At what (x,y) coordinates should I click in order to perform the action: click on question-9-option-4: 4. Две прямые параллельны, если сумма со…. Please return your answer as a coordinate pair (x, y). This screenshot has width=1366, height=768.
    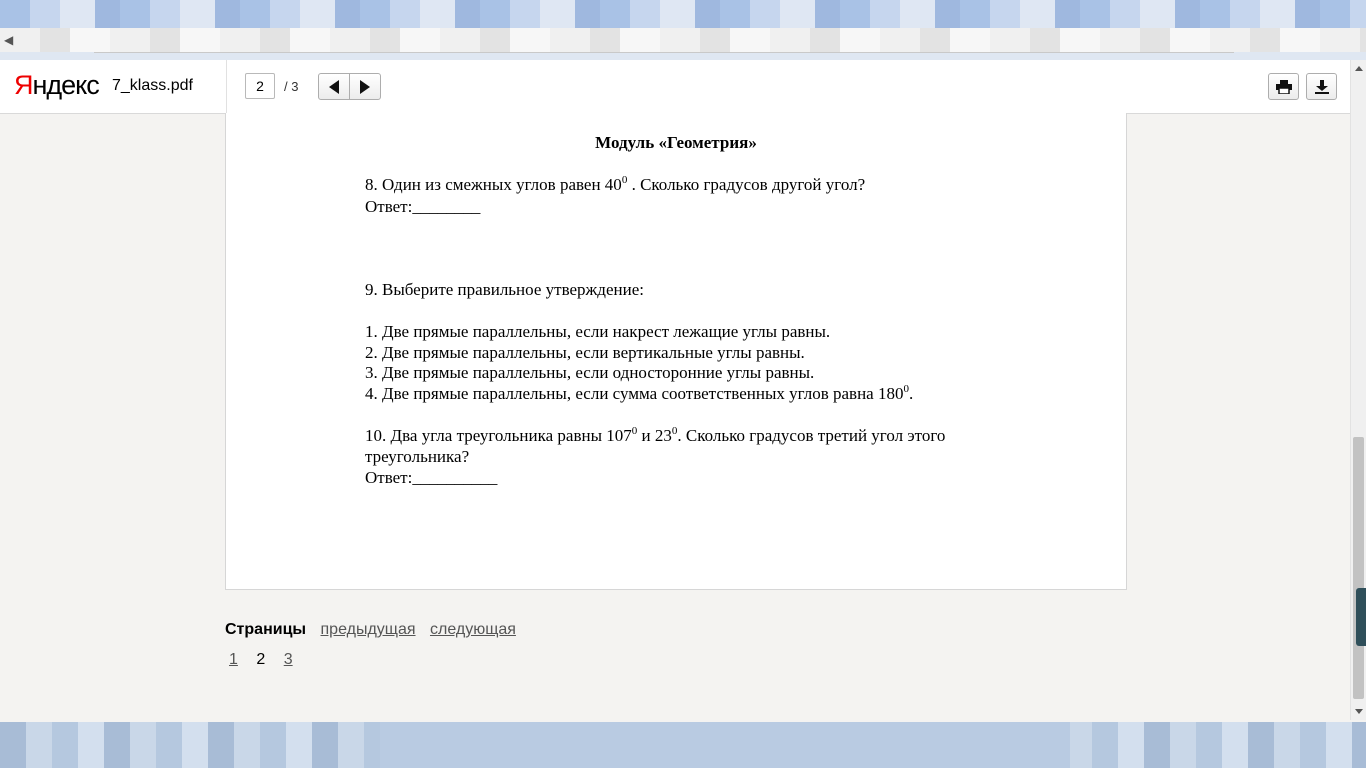
    Looking at the image, I should click on (639, 393).